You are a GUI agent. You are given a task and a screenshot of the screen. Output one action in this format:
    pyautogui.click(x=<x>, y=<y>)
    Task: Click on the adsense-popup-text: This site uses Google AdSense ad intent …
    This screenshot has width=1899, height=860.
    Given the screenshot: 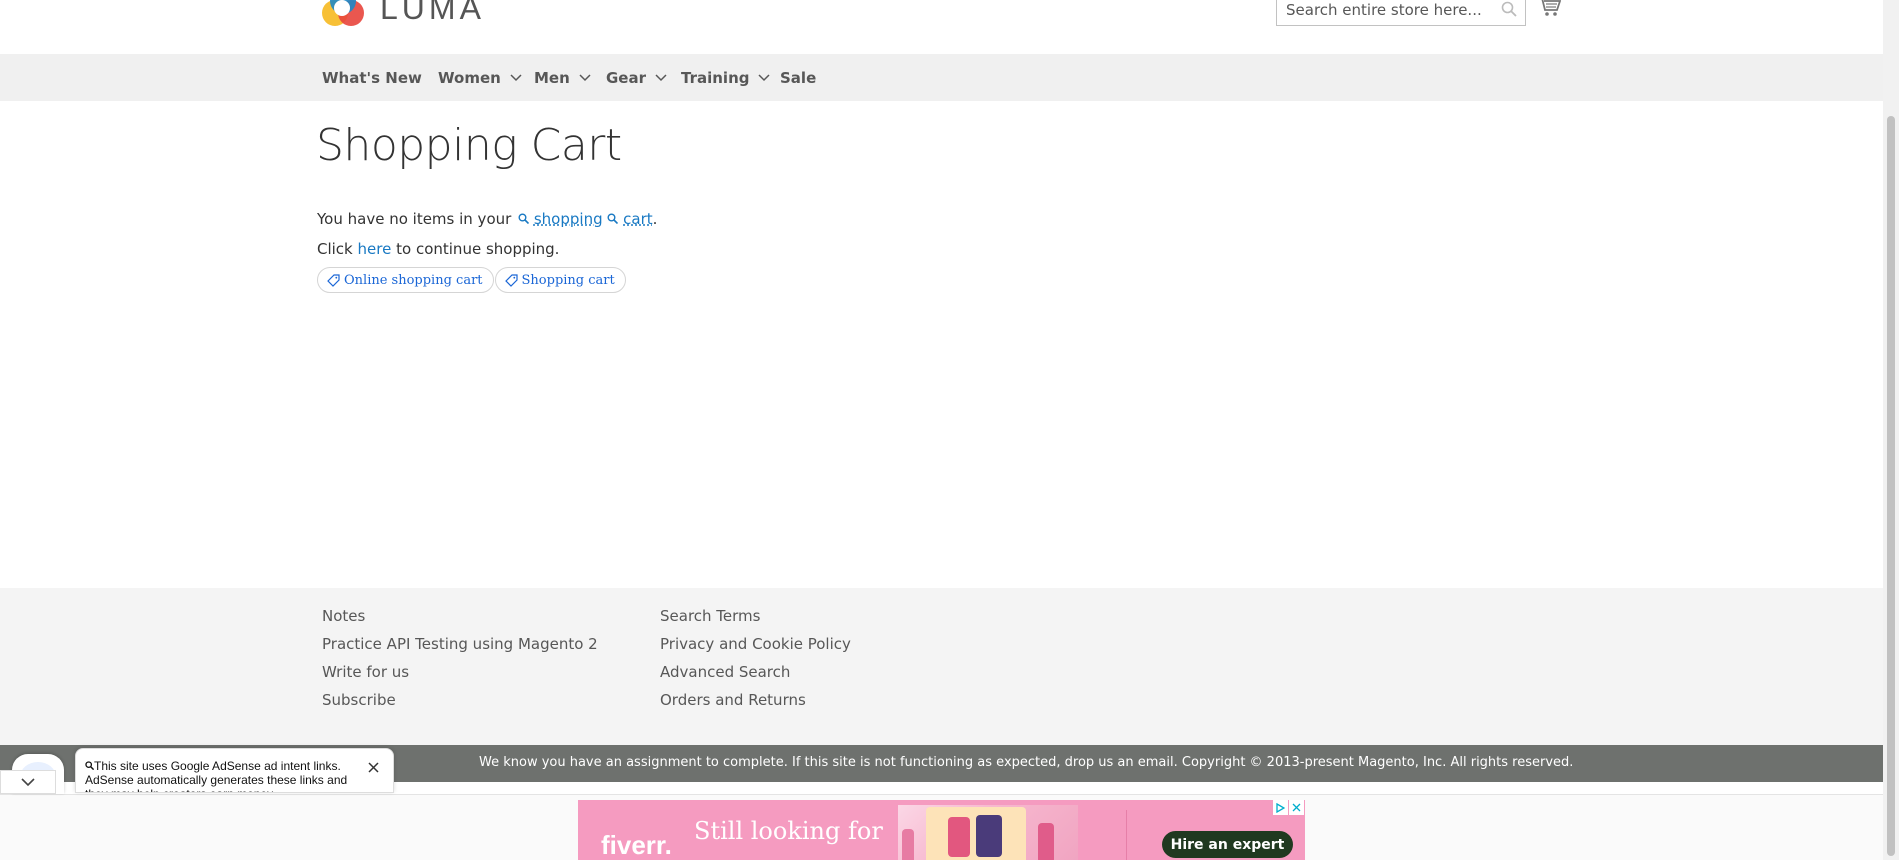 What is the action you would take?
    pyautogui.click(x=220, y=775)
    